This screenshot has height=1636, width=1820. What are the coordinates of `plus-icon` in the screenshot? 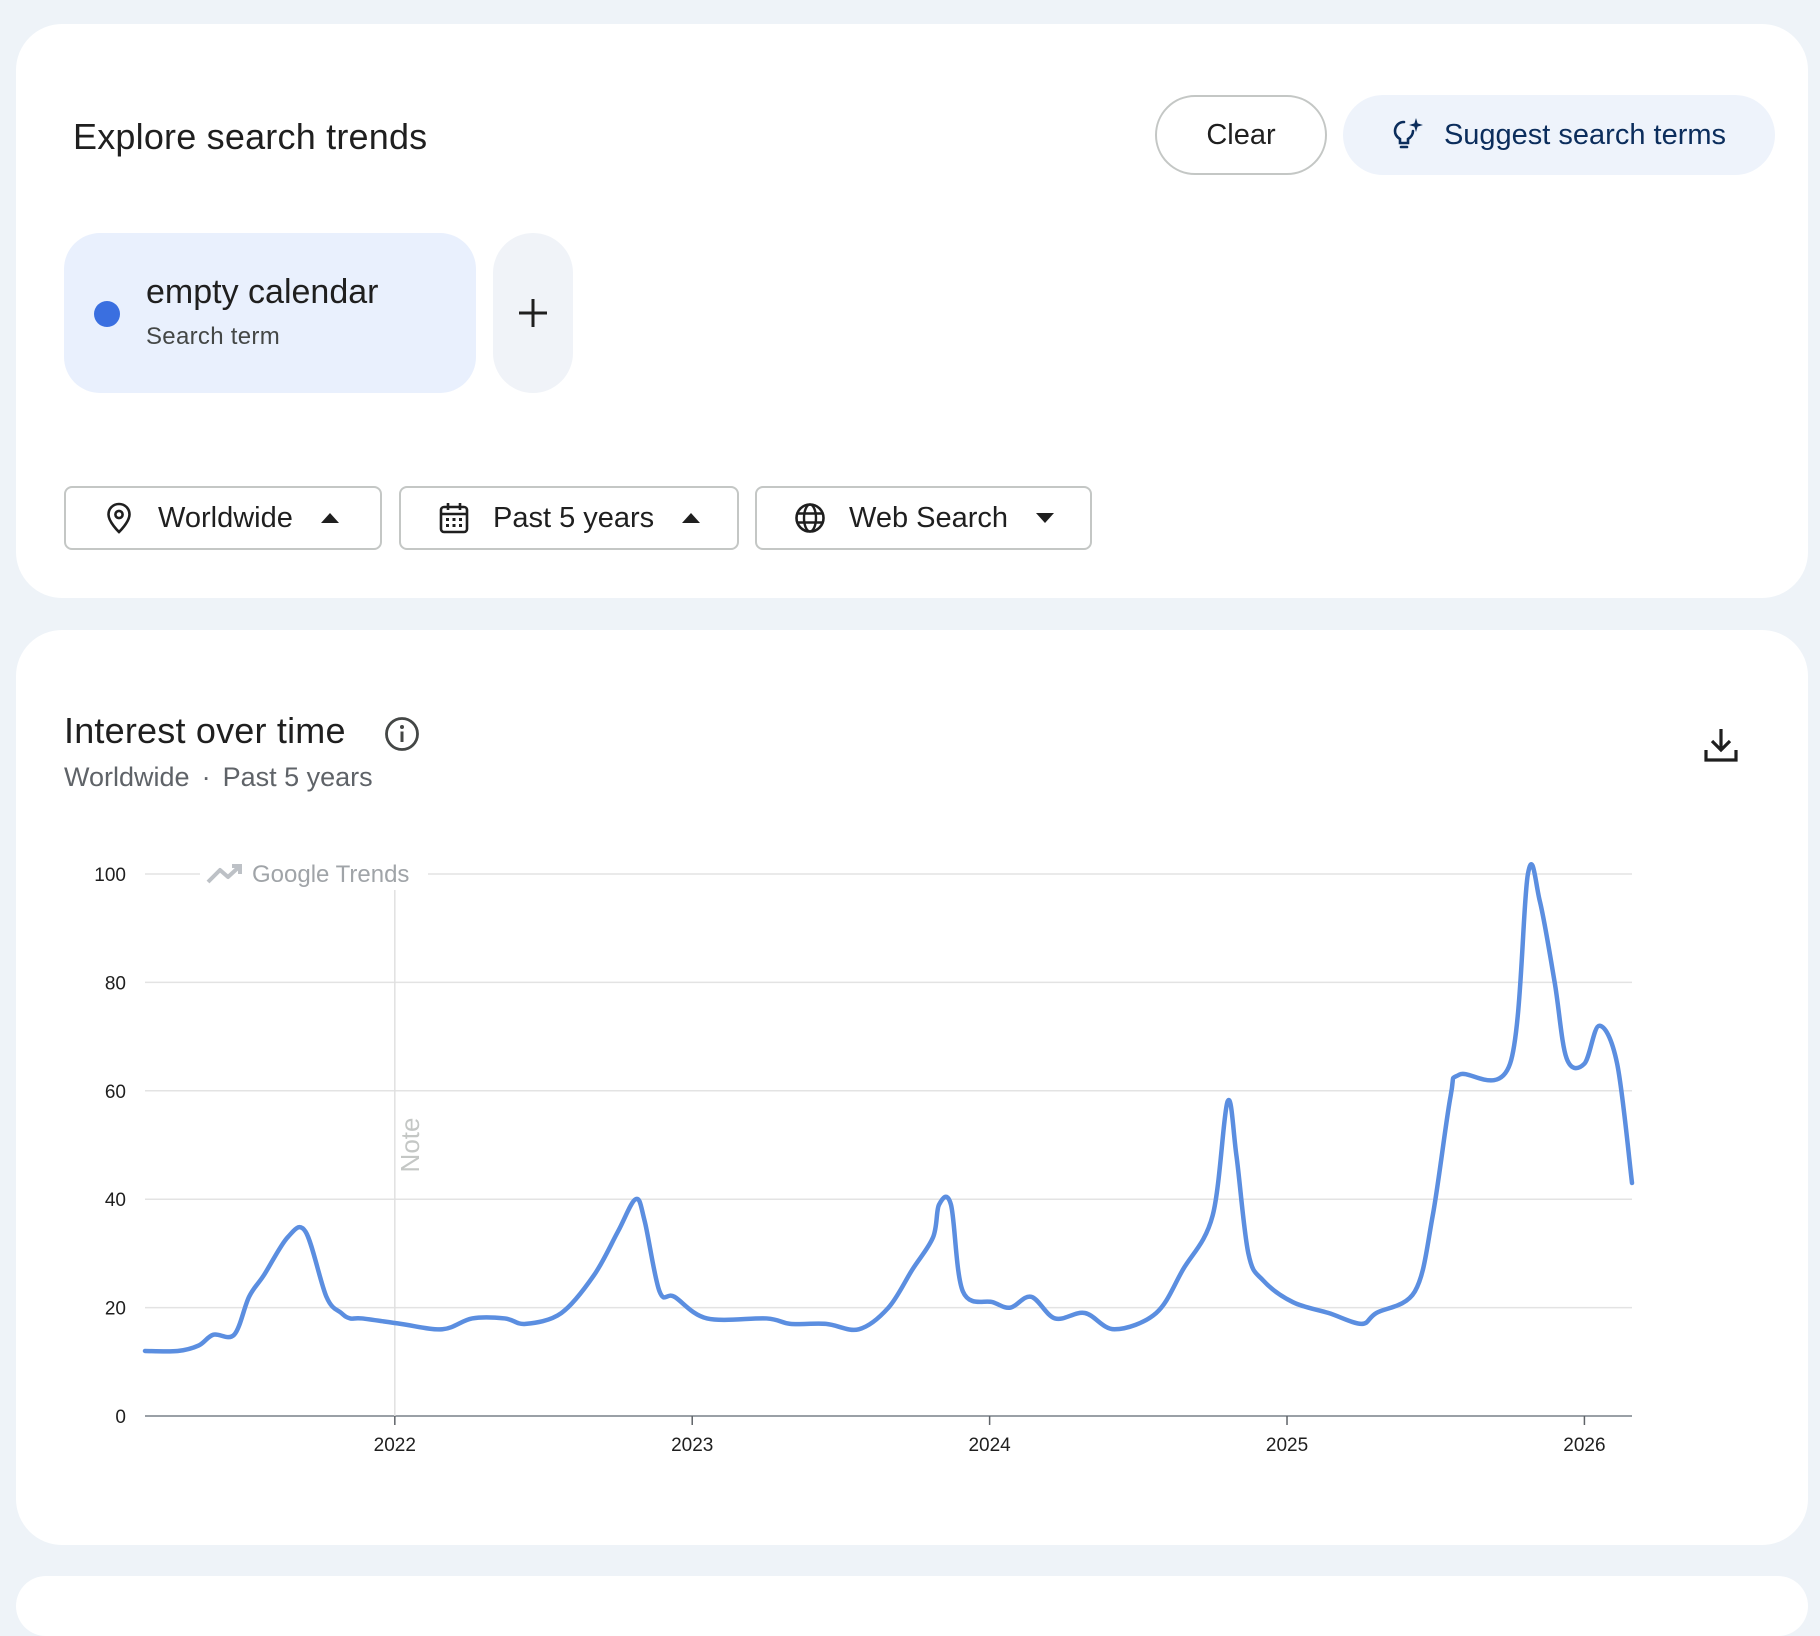 It's located at (533, 313).